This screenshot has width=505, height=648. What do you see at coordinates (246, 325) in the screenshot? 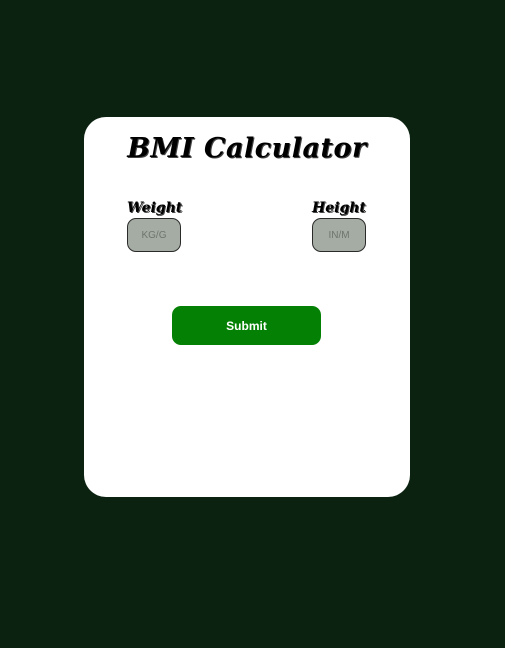
I see `submit-button: Submit` at bounding box center [246, 325].